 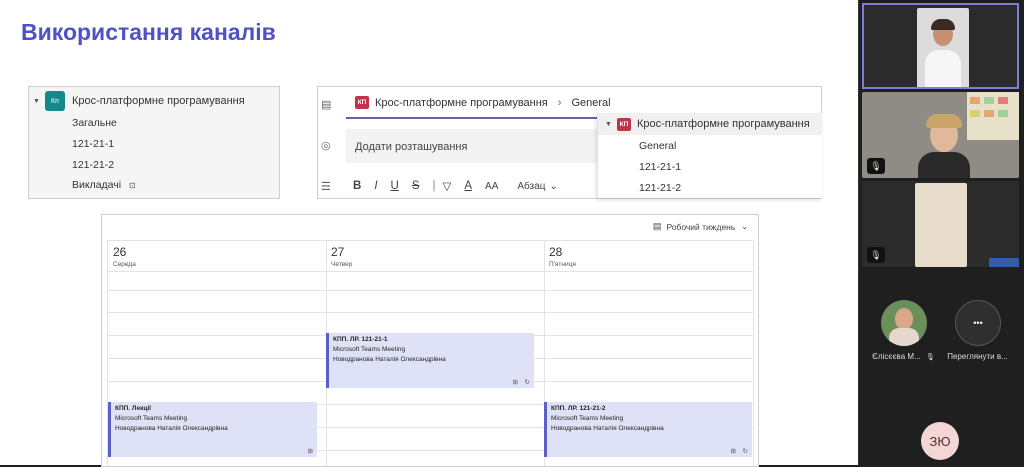 I want to click on participant-avatar-tile: Єлісєєва М... 🎙, so click(x=903, y=330).